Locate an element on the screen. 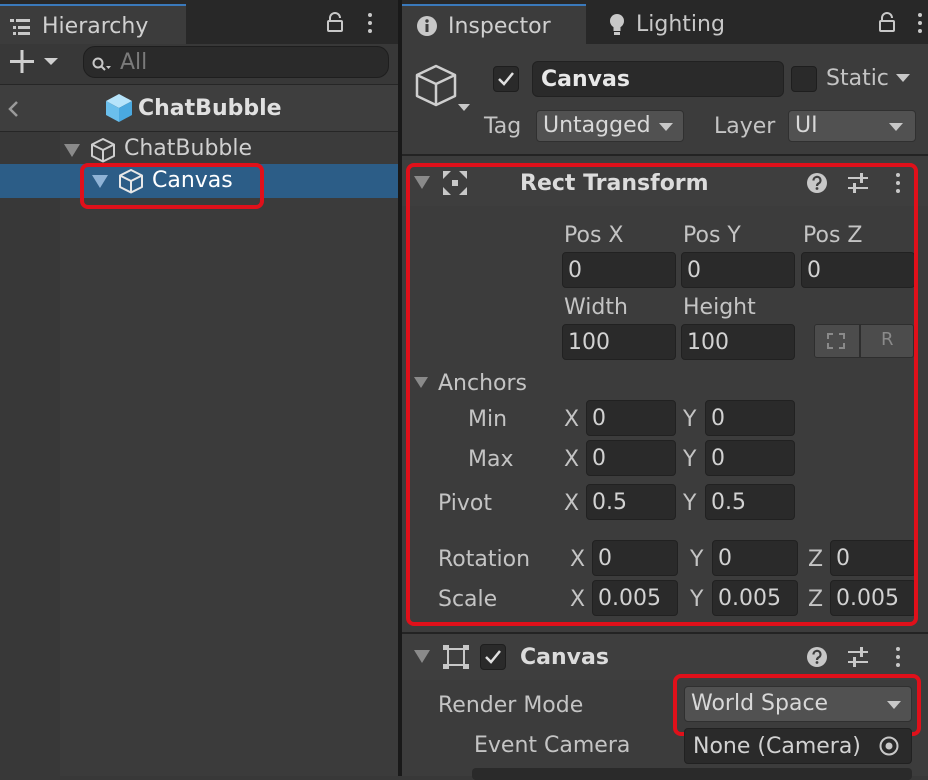 Image resolution: width=928 pixels, height=780 pixels. hierarchy-list-icon is located at coordinates (21, 26).